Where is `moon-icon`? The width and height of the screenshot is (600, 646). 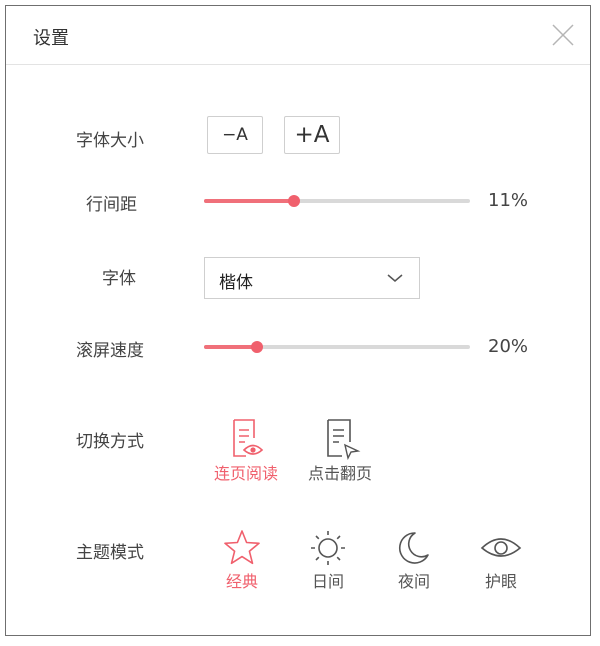
moon-icon is located at coordinates (414, 548).